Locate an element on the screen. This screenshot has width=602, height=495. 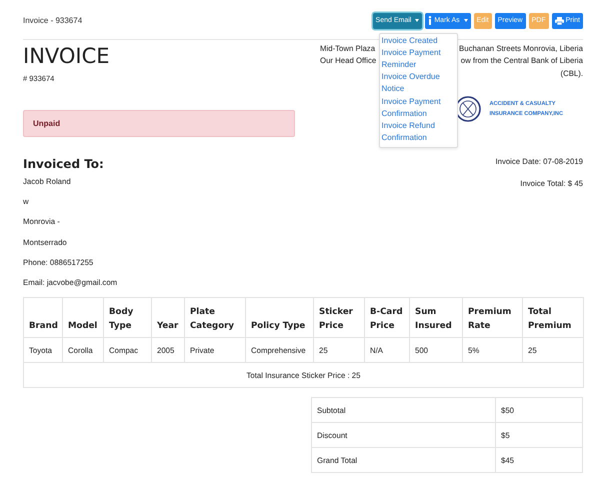
info-icon is located at coordinates (430, 20).